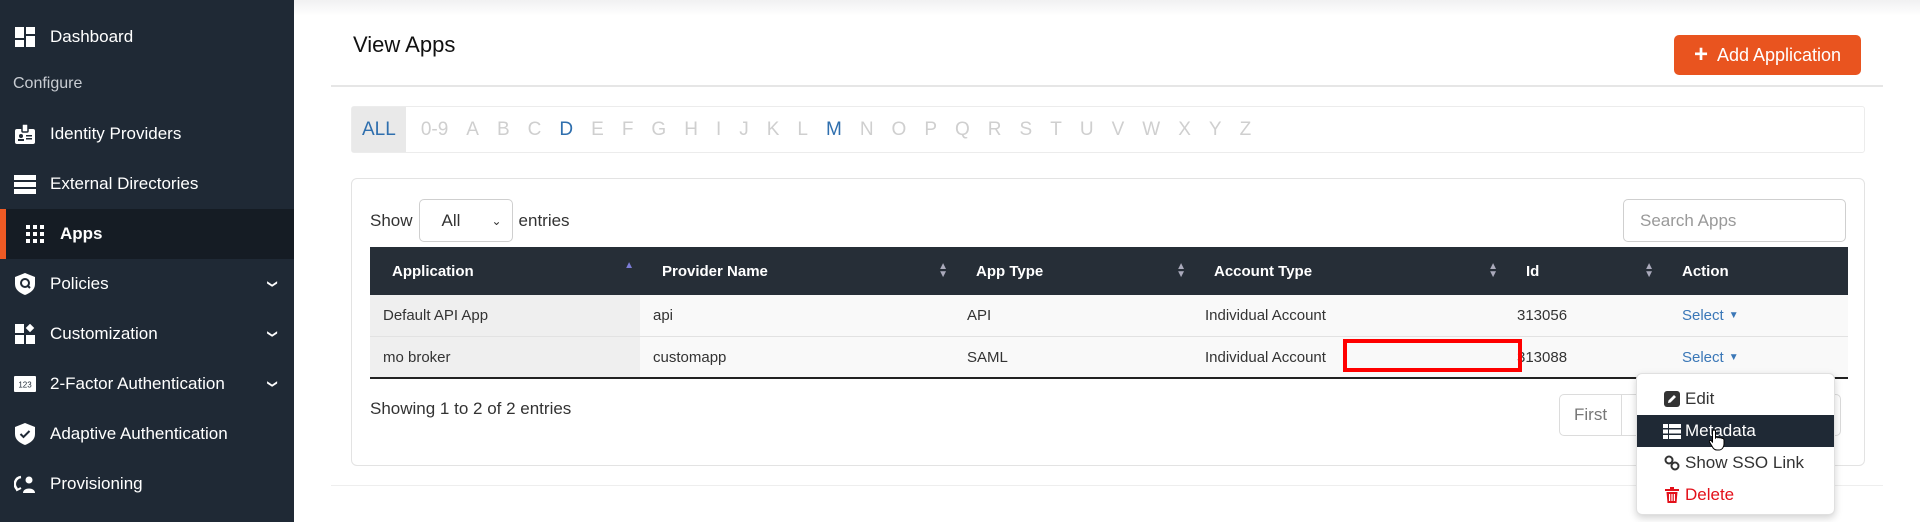 Image resolution: width=1920 pixels, height=522 pixels. I want to click on cell-application: Default API App, so click(505, 315).